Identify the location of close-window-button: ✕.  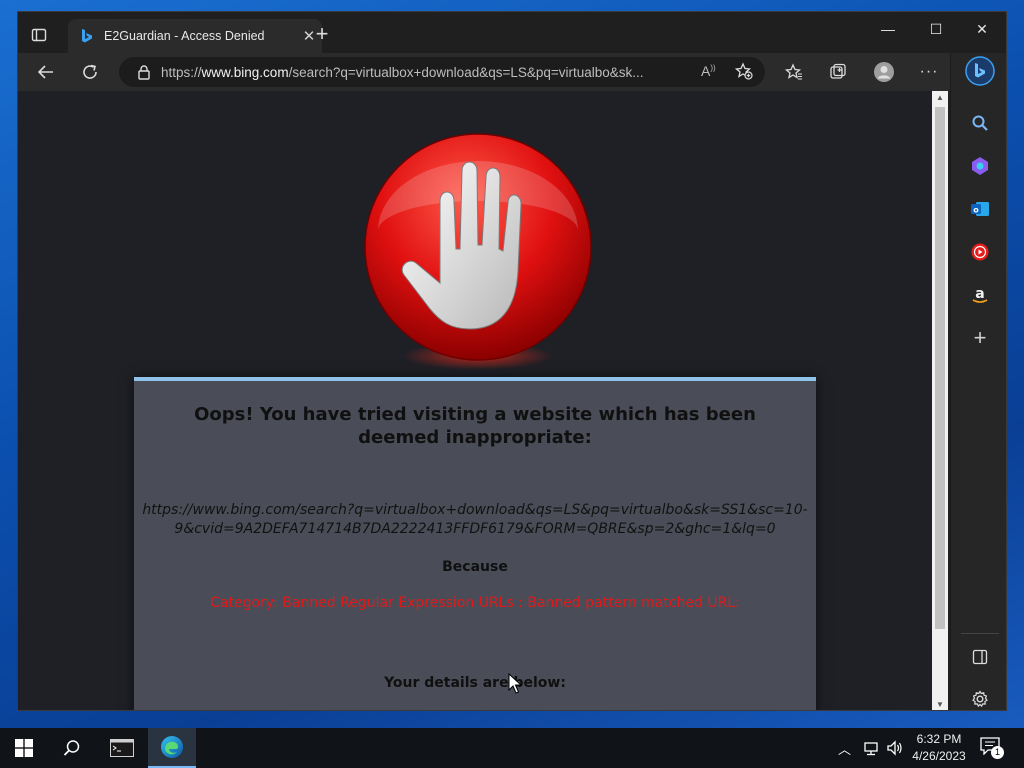
(982, 34).